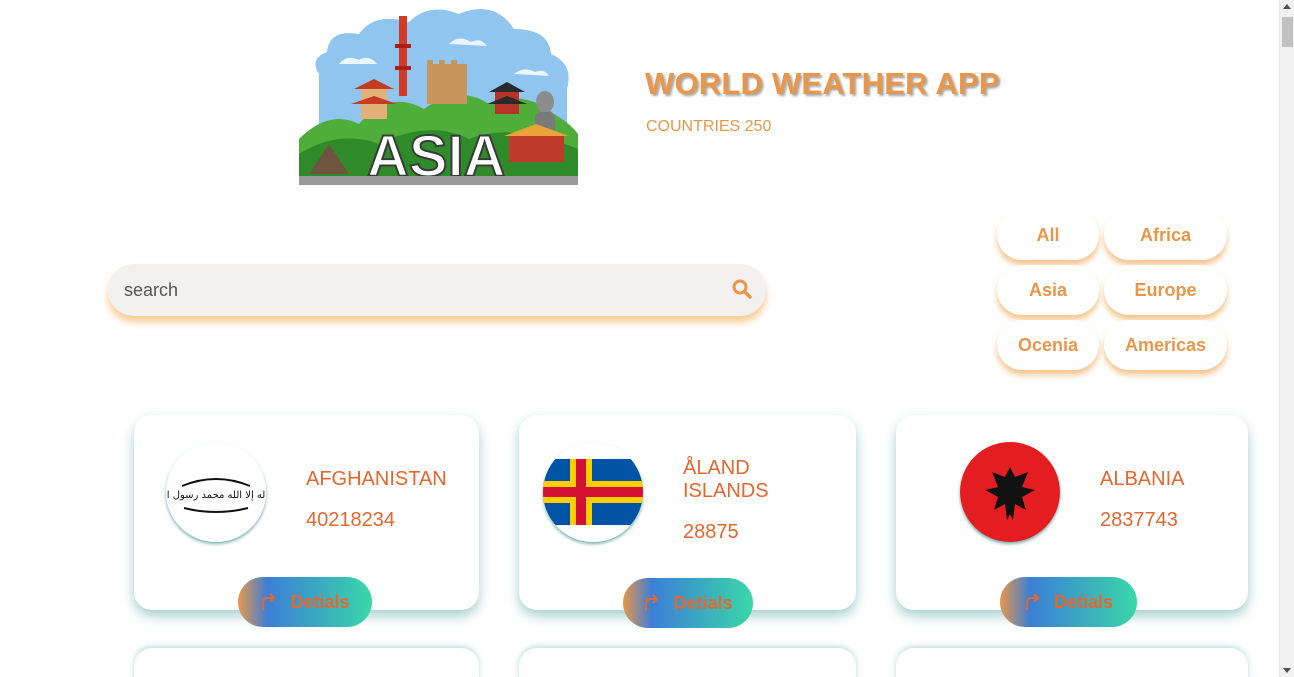 The width and height of the screenshot is (1294, 677). Describe the element at coordinates (593, 492) in the screenshot. I see `country-flag-aland-islands` at that location.